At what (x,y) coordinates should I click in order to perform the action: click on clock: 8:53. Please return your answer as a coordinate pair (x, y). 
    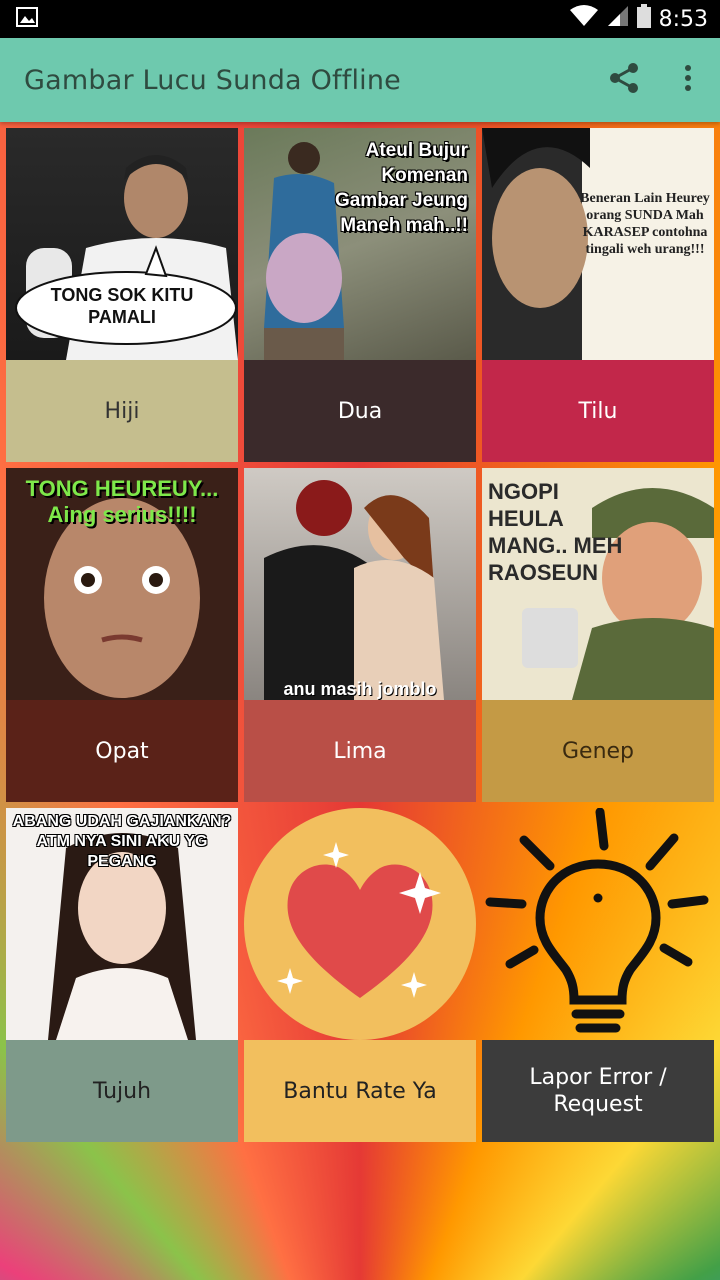
    Looking at the image, I should click on (683, 19).